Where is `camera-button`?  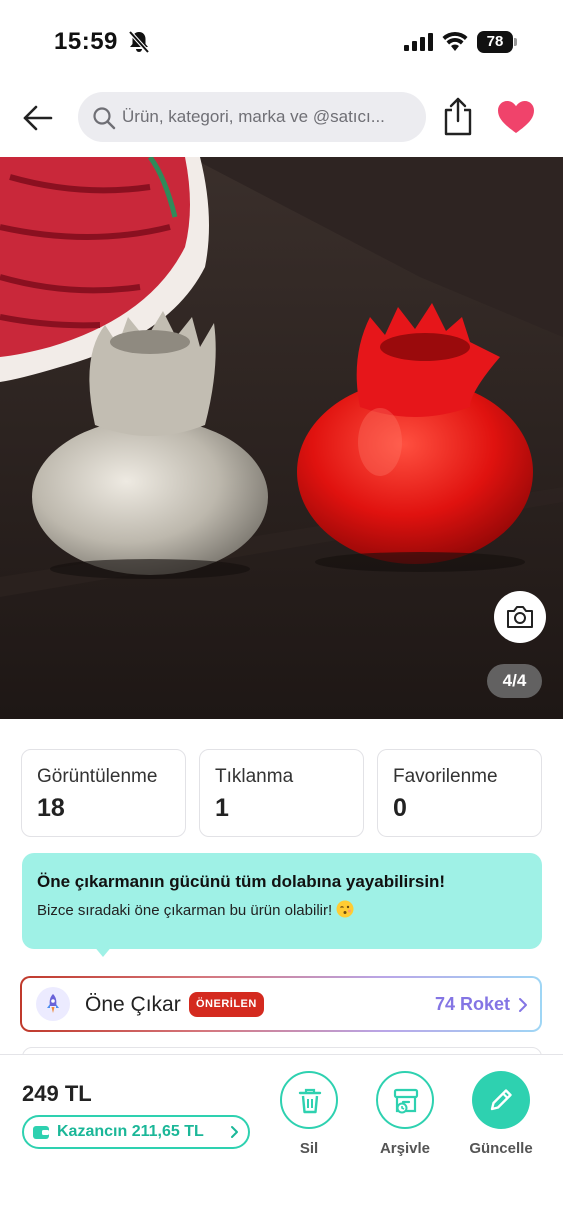
camera-button is located at coordinates (520, 617).